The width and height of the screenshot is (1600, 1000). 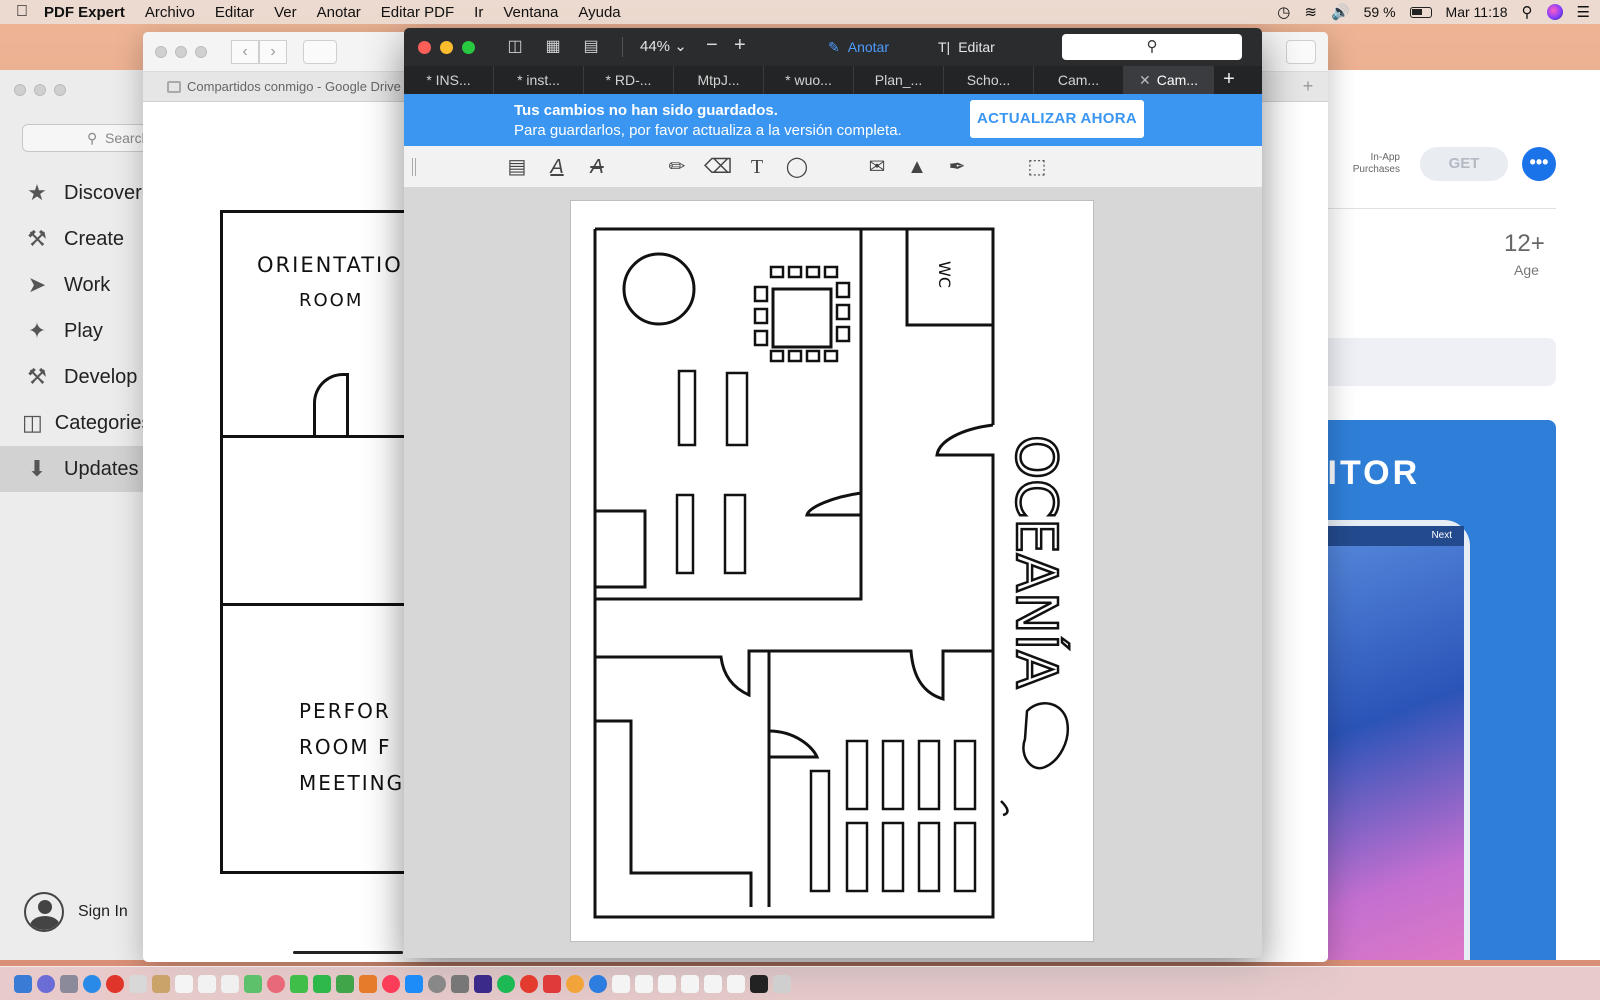 I want to click on calendar-icon, so click(x=207, y=983).